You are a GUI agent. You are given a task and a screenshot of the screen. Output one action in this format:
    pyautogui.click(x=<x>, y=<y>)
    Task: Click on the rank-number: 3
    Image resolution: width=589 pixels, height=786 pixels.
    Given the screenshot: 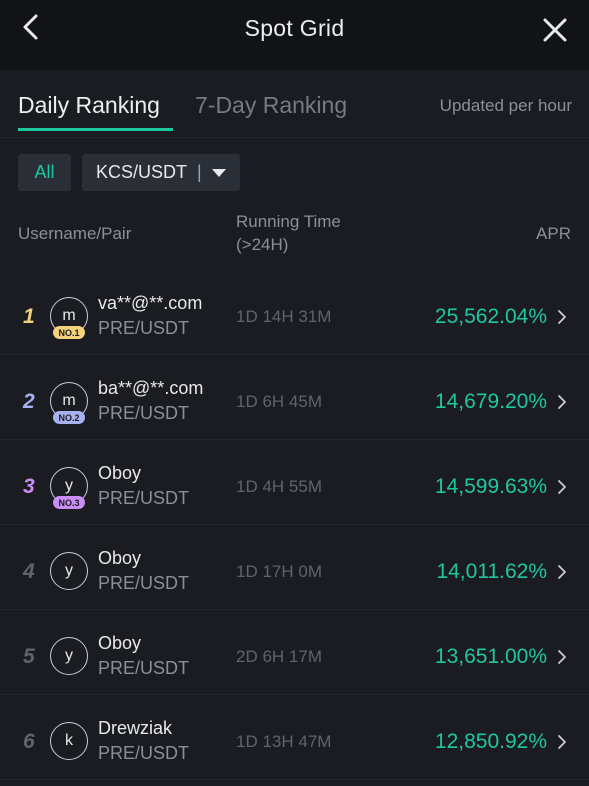 What is the action you would take?
    pyautogui.click(x=29, y=486)
    